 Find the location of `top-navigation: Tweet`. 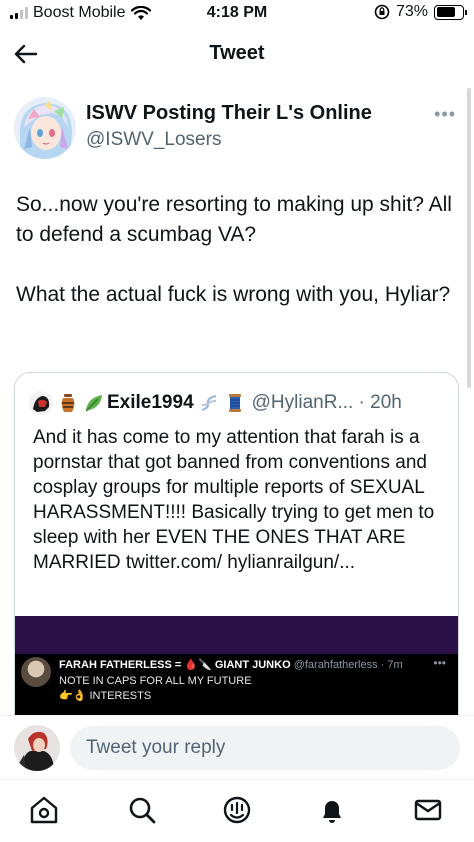

top-navigation: Tweet is located at coordinates (237, 54).